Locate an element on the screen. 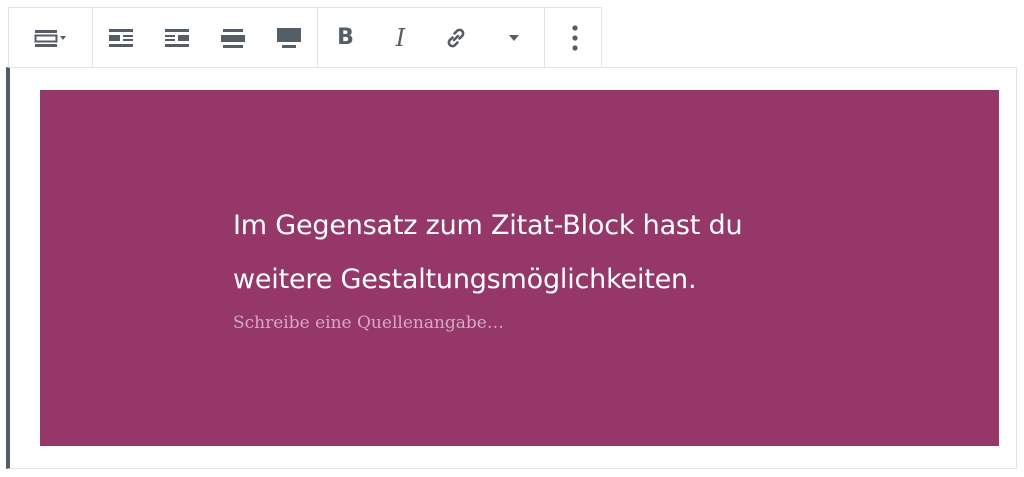  alignment-group is located at coordinates (205, 37).